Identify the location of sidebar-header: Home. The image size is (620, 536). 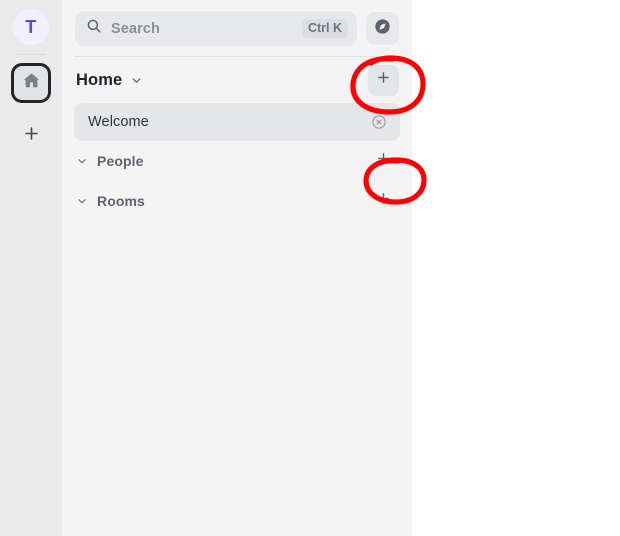
(237, 80).